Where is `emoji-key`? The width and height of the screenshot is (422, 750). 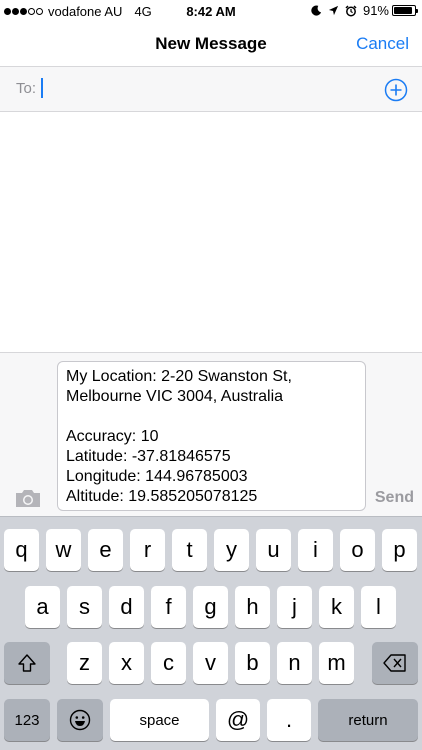
emoji-key is located at coordinates (80, 720).